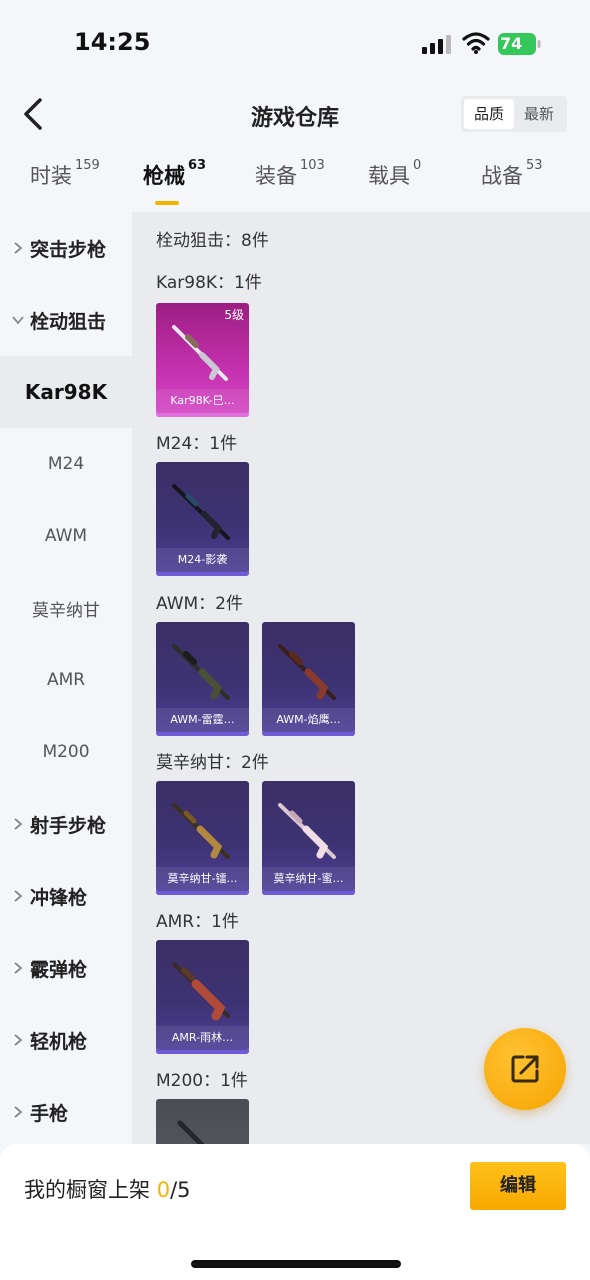  I want to click on category-tabs: 时装 159 枪械 63 装备 103 载具 0 战备 53, so click(295, 185).